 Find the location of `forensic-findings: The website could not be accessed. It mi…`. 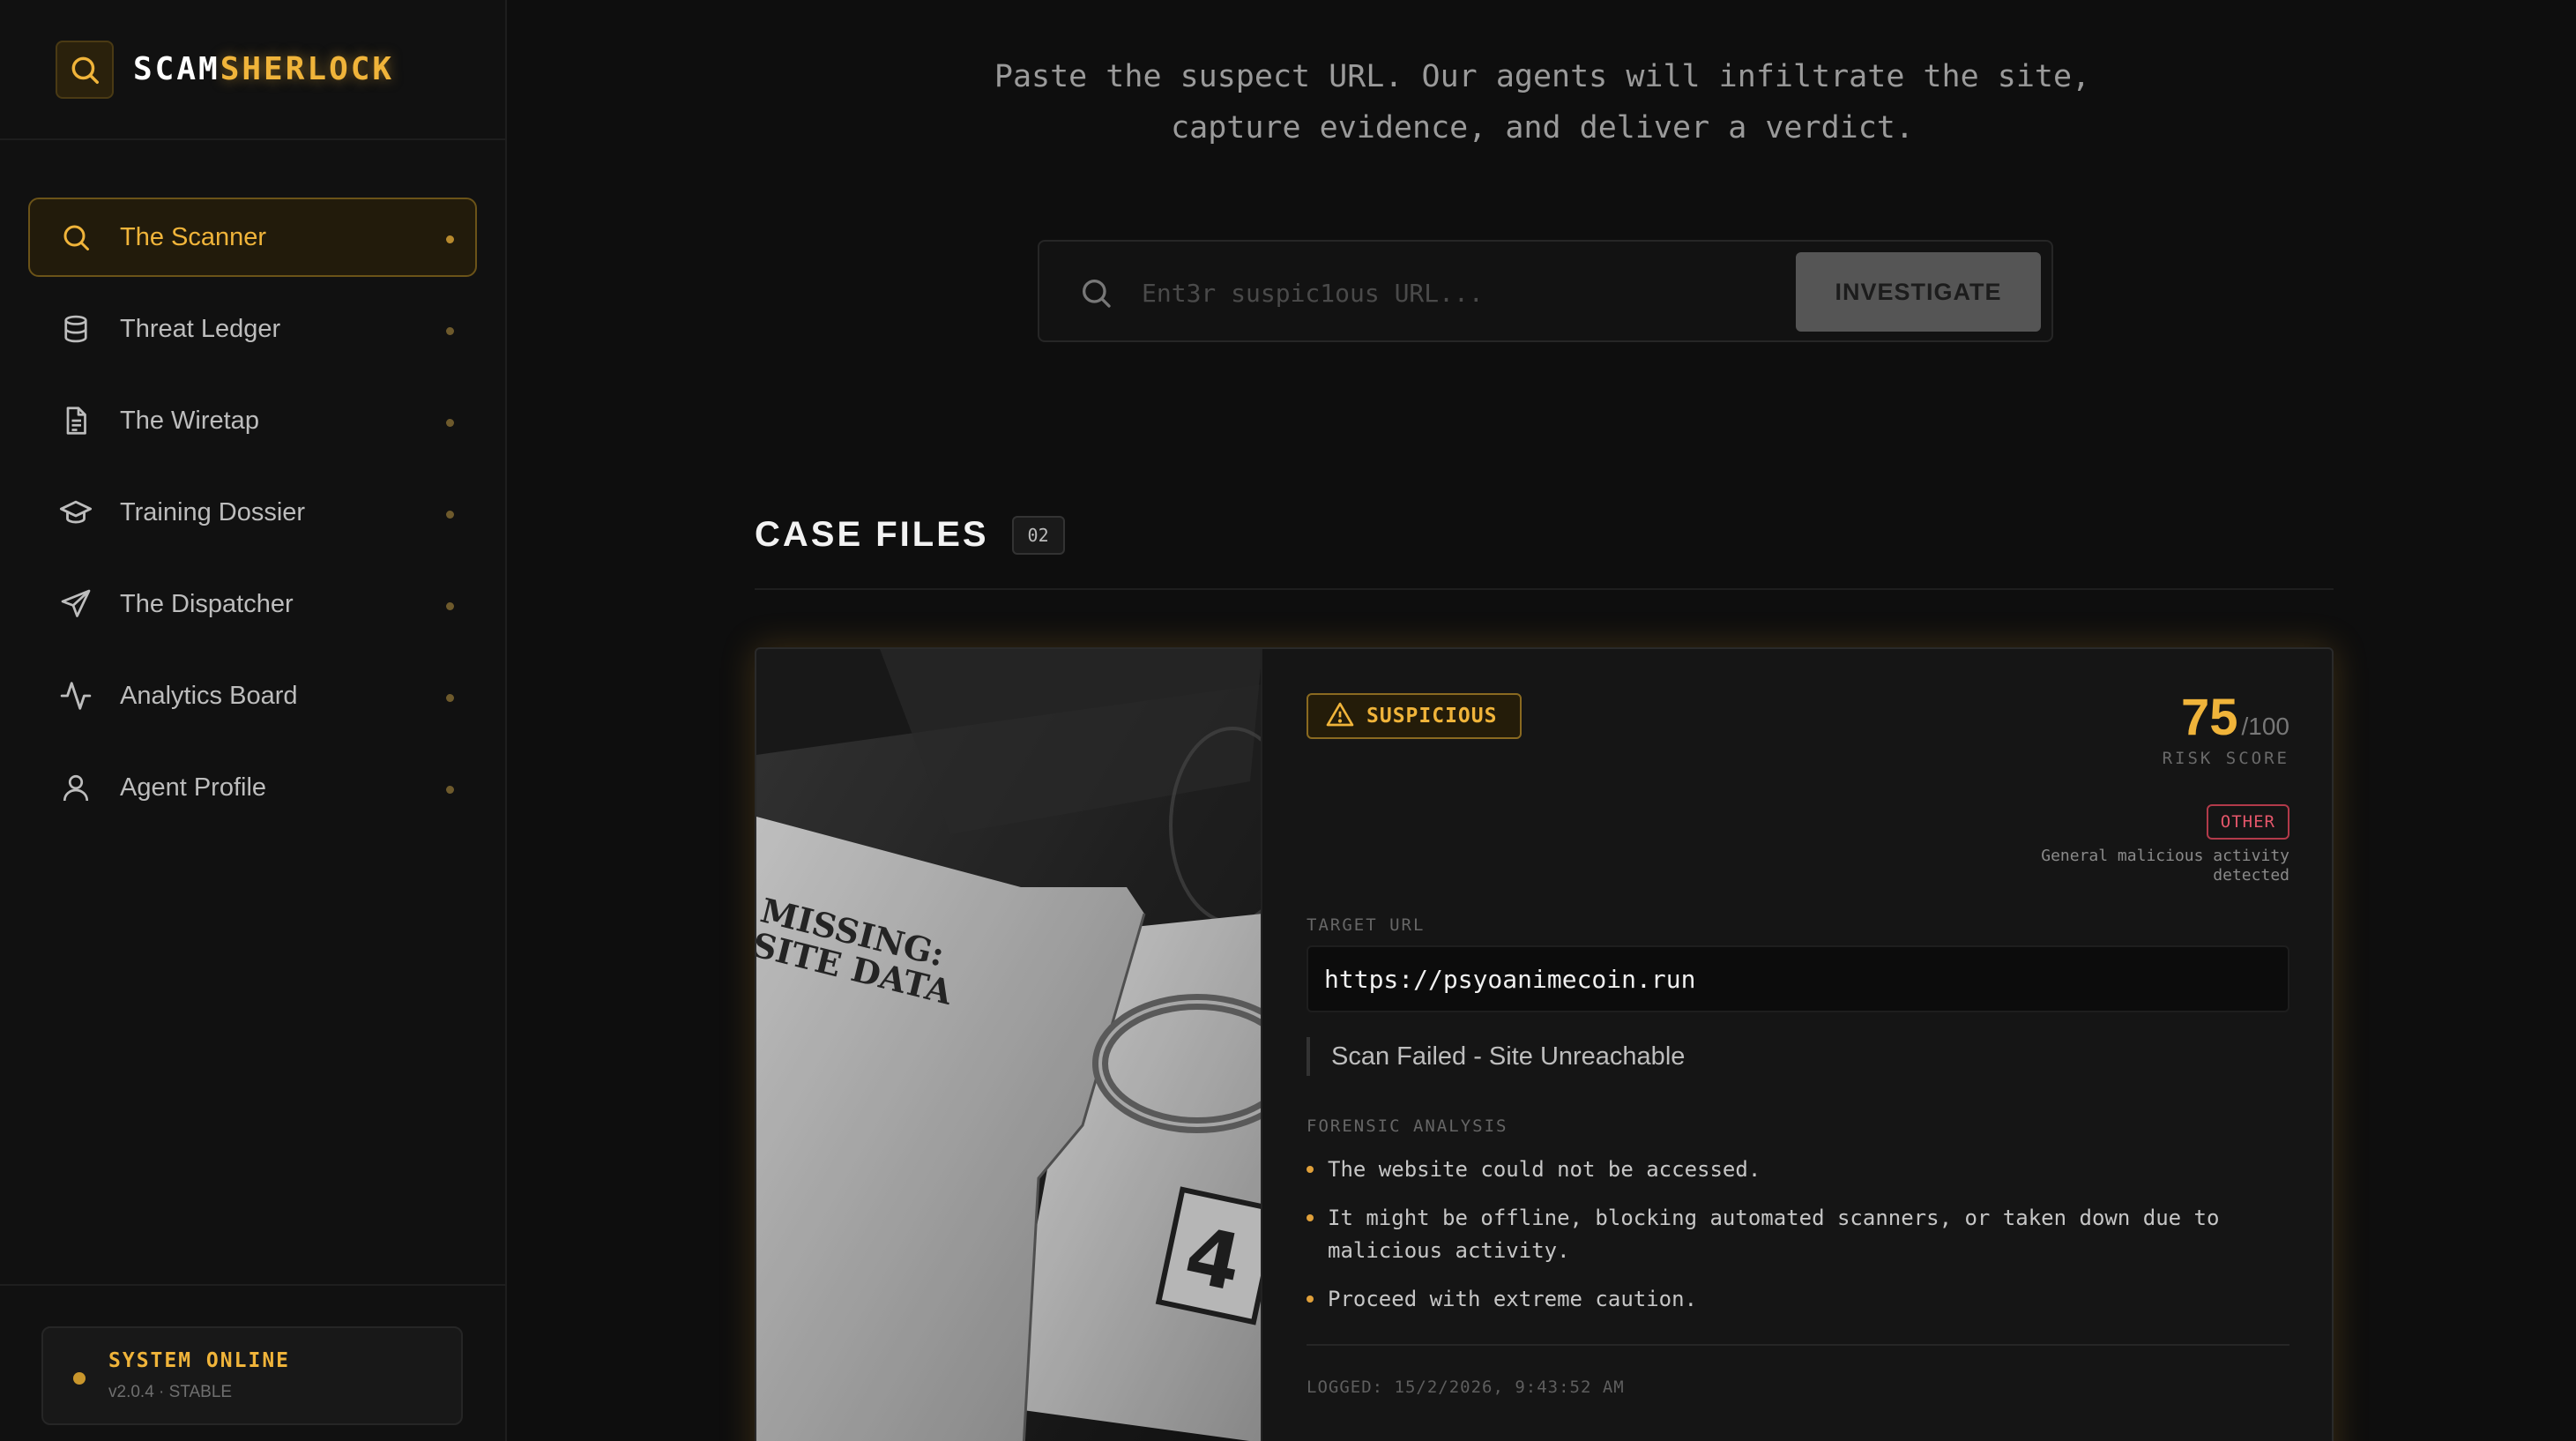

forensic-findings: The website could not be accessed. It mi… is located at coordinates (1784, 1243).